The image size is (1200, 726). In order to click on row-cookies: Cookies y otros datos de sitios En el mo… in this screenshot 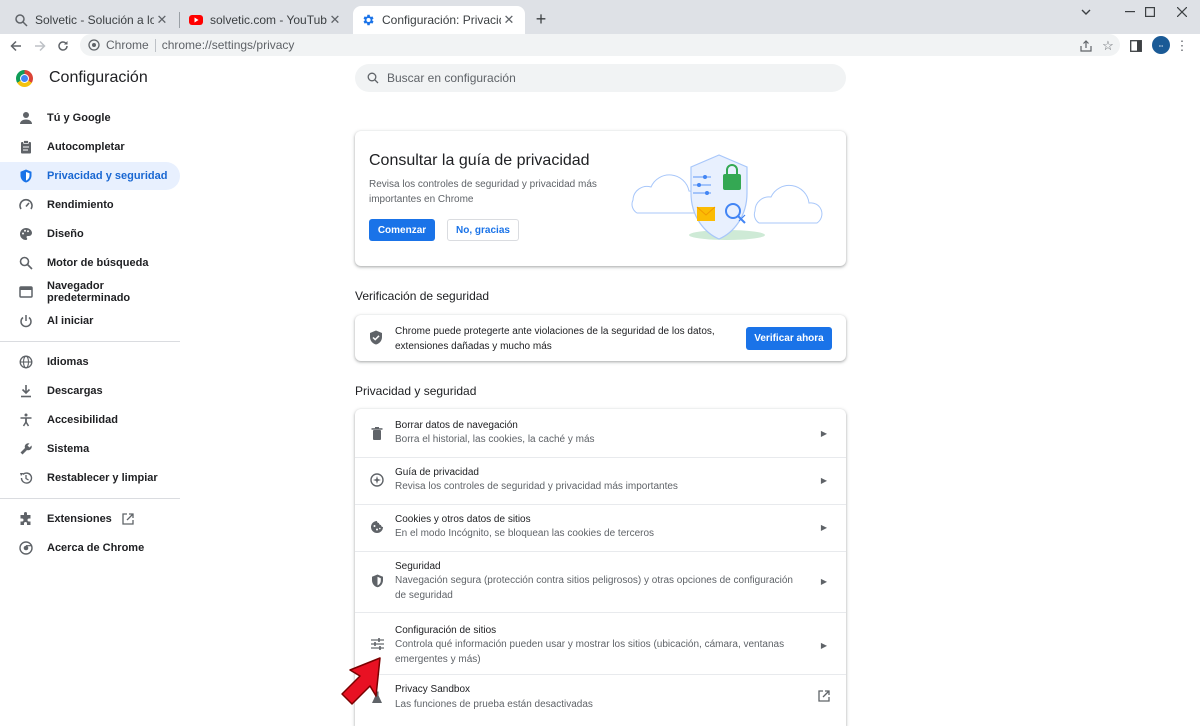, I will do `click(600, 527)`.